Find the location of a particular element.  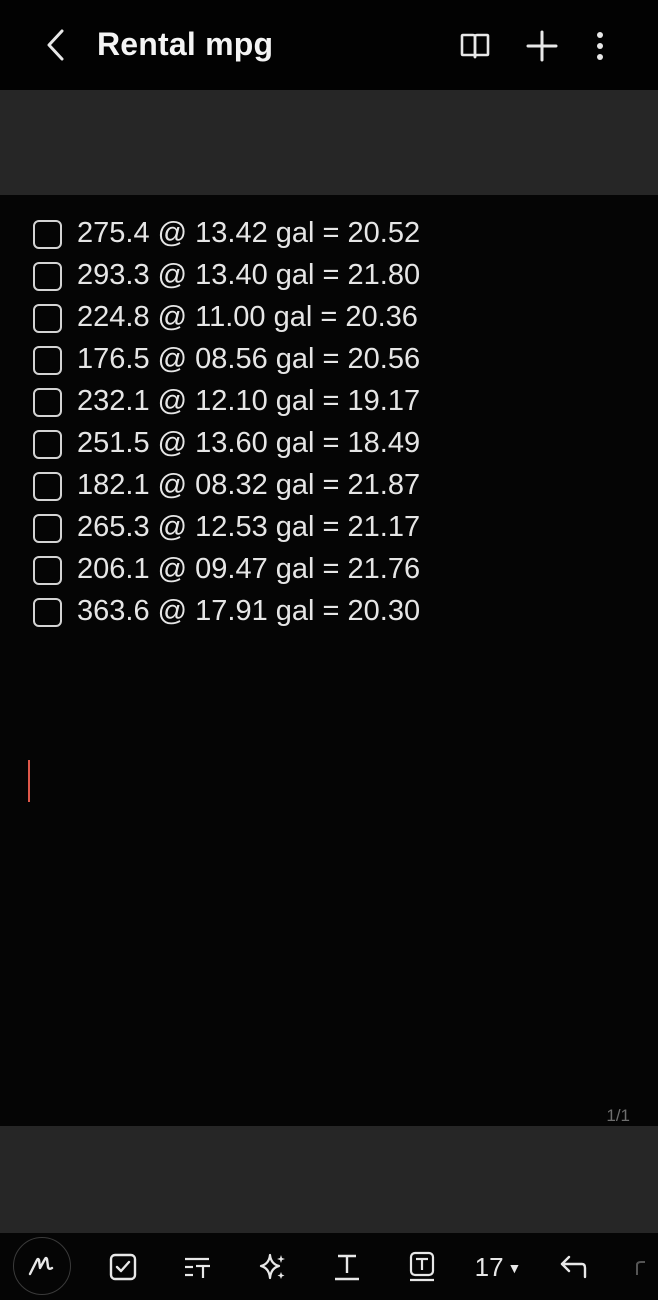

list-item: 275.4 @ 13.42 gal = 20.52 is located at coordinates (329, 234).